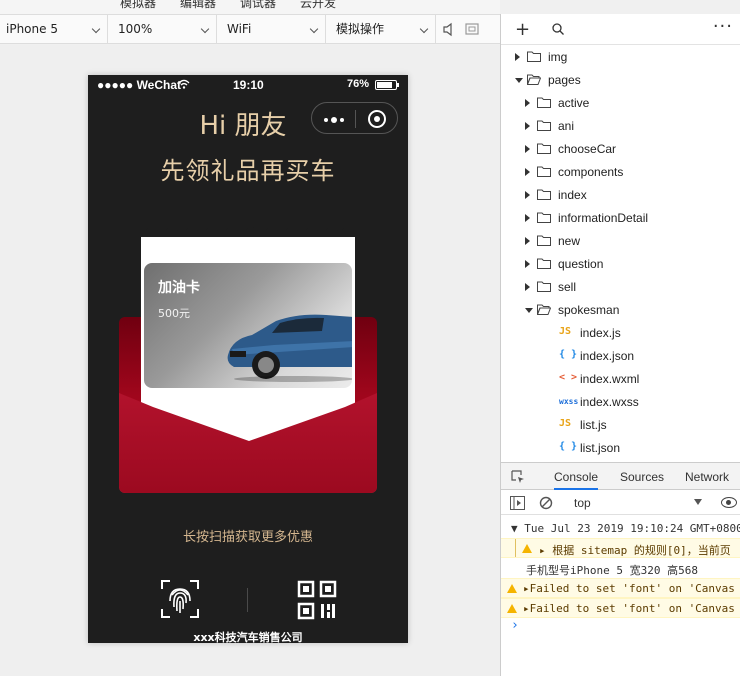  I want to click on tree-item-sell: sell, so click(620, 287).